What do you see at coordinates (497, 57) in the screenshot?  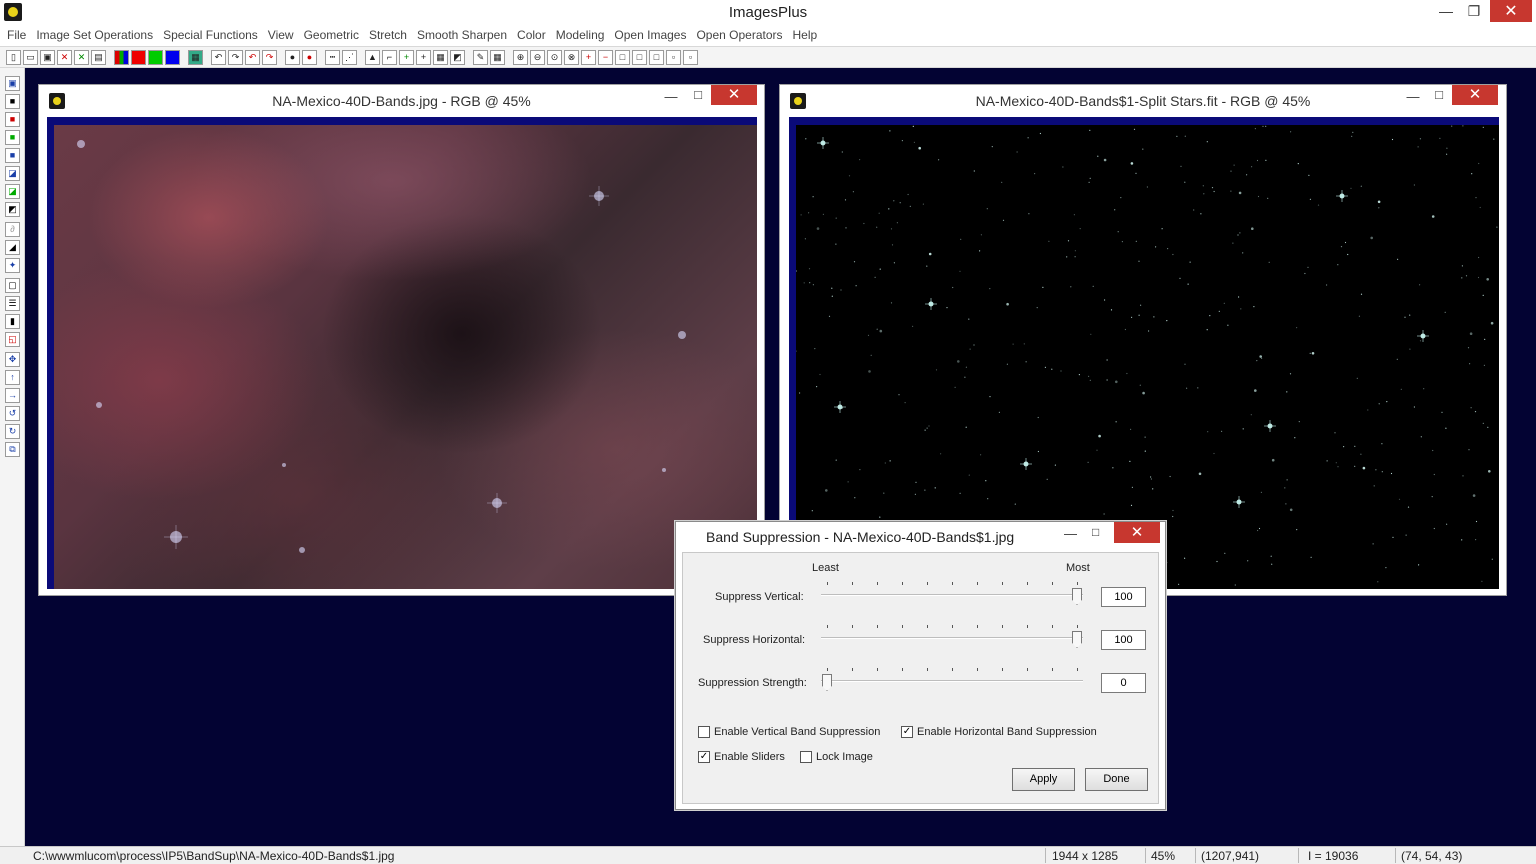 I see `table-icon: ▦` at bounding box center [497, 57].